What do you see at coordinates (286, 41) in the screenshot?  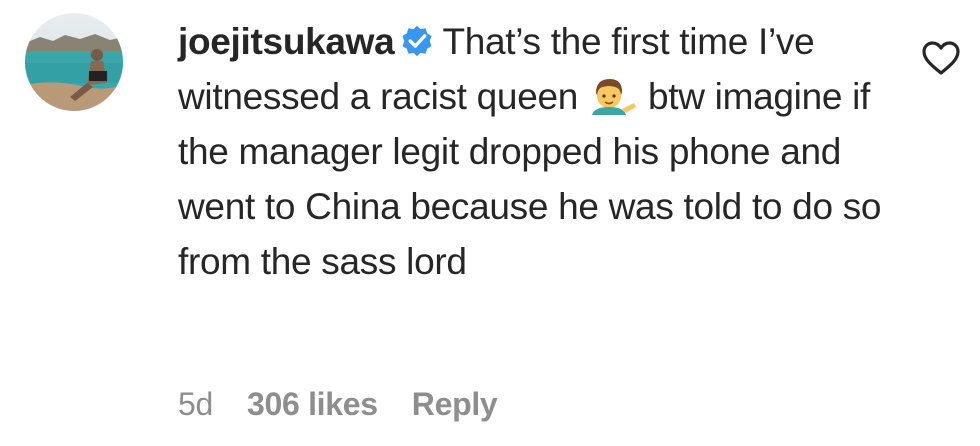 I see `username-link: joejitsukawa` at bounding box center [286, 41].